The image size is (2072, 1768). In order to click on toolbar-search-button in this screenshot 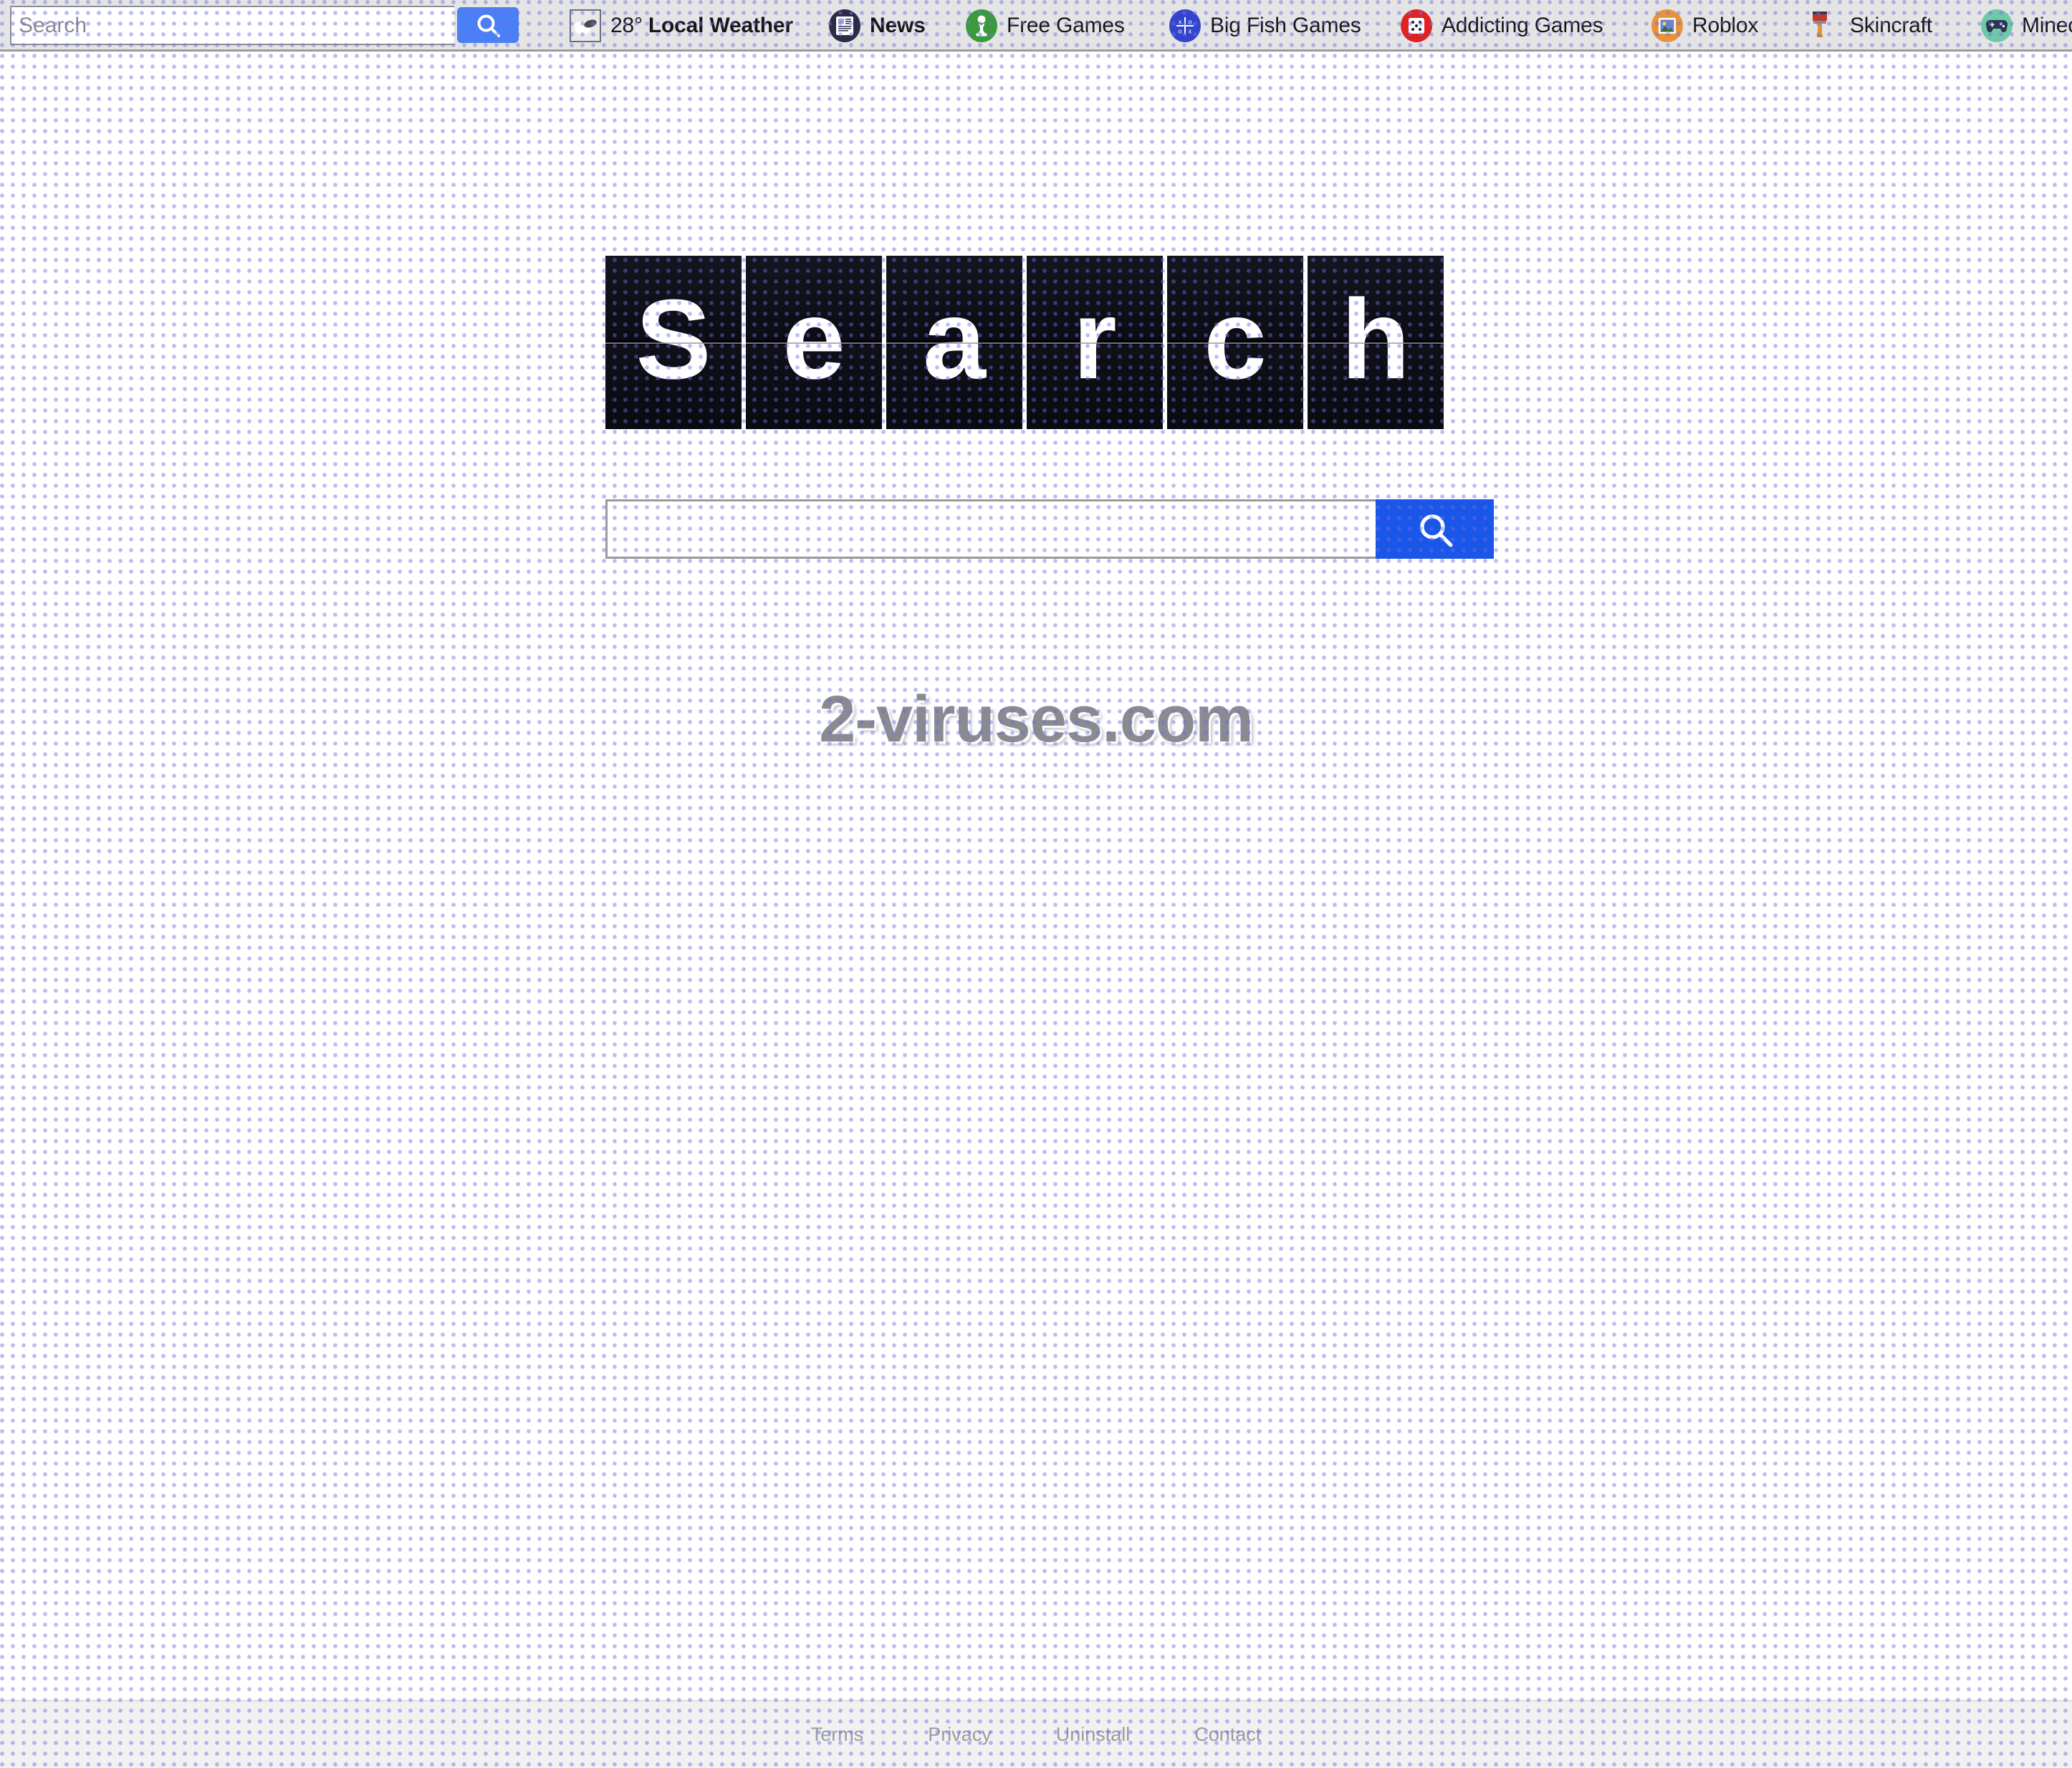, I will do `click(488, 25)`.